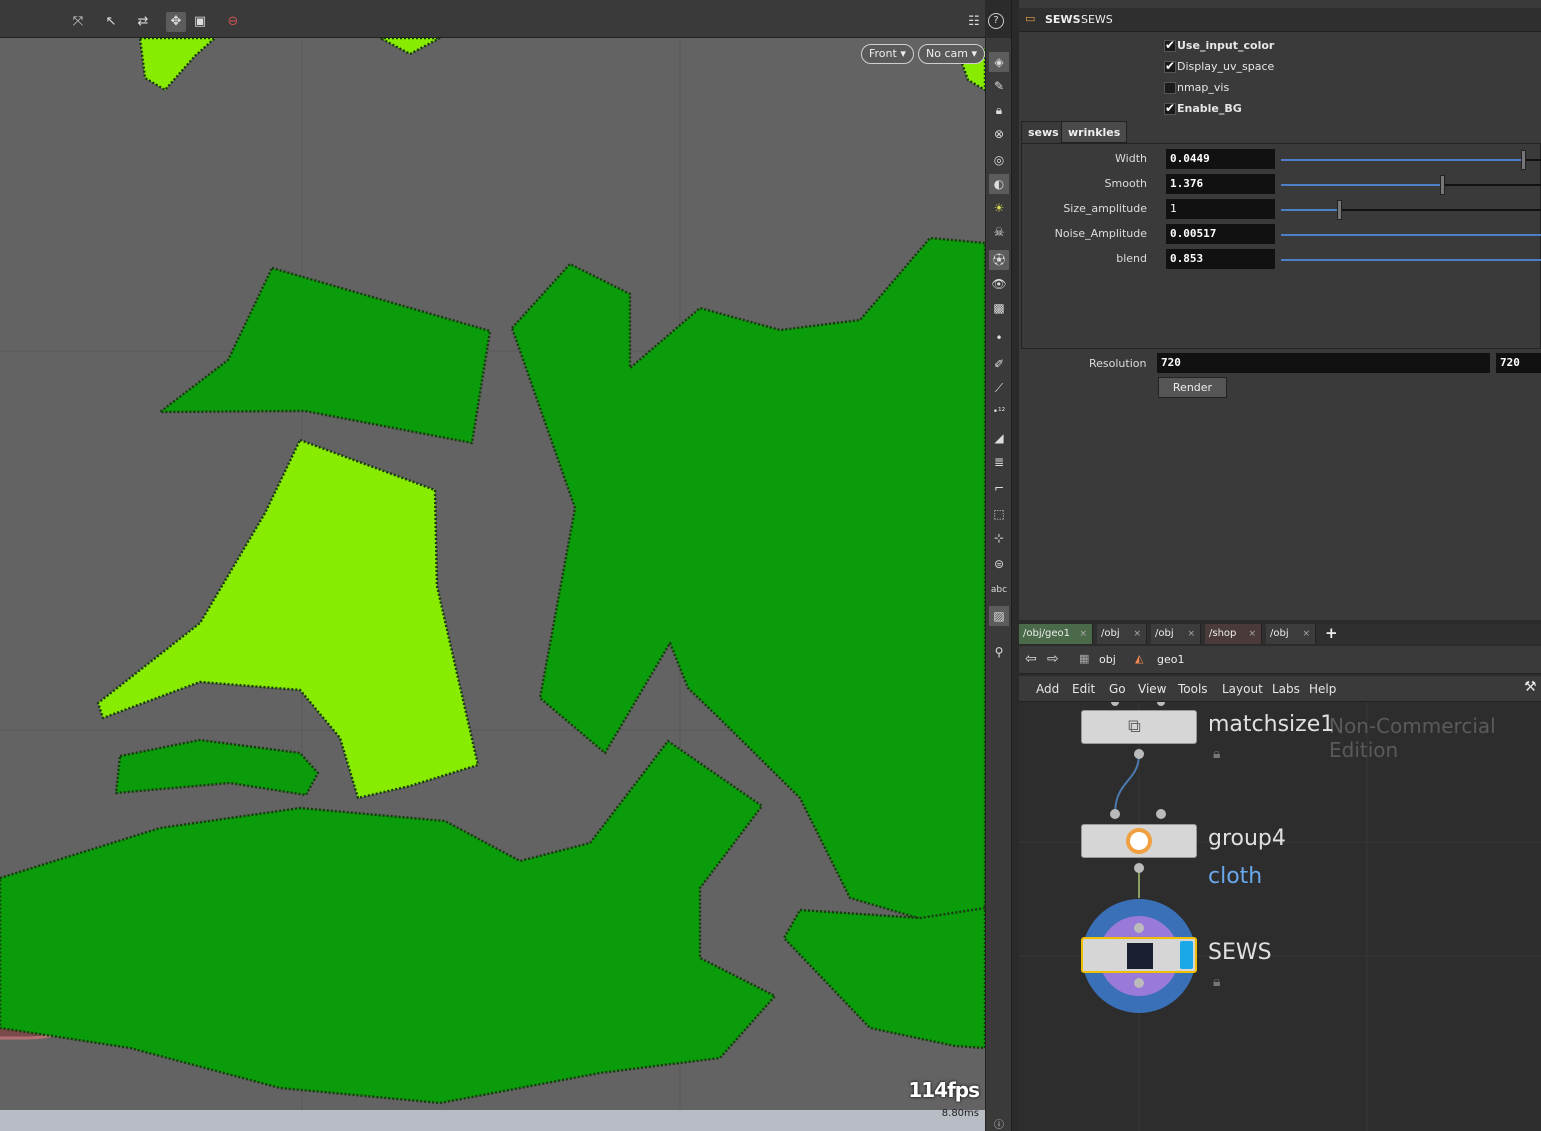 This screenshot has height=1131, width=1541. I want to click on light-bulb-icon: ◐, so click(999, 184).